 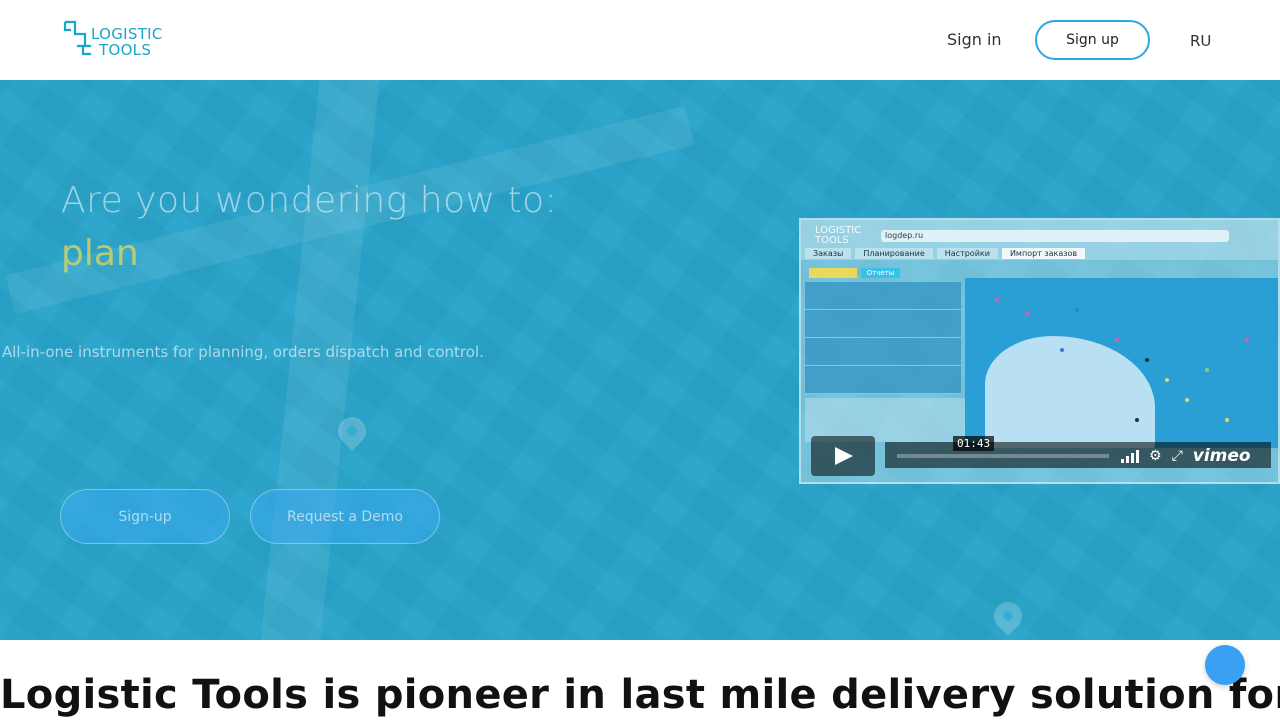 I want to click on volume-icon, so click(x=1130, y=456).